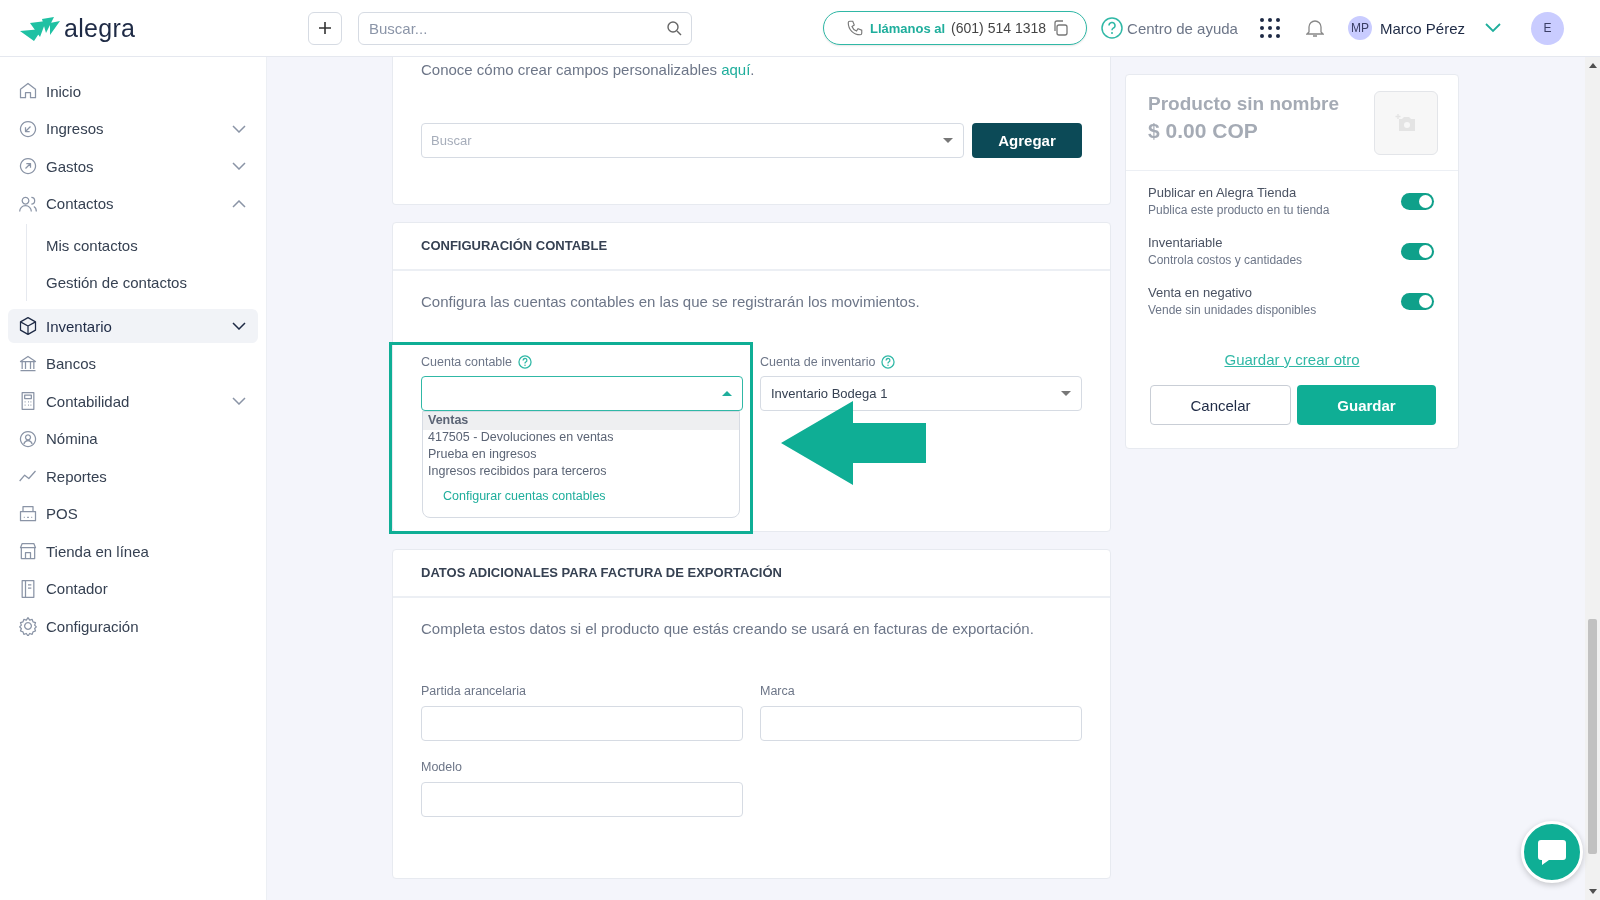 This screenshot has width=1600, height=900. What do you see at coordinates (588, 69) in the screenshot?
I see `custom-fields-hint: Conoce cómo crear campos personalizables aquí.` at bounding box center [588, 69].